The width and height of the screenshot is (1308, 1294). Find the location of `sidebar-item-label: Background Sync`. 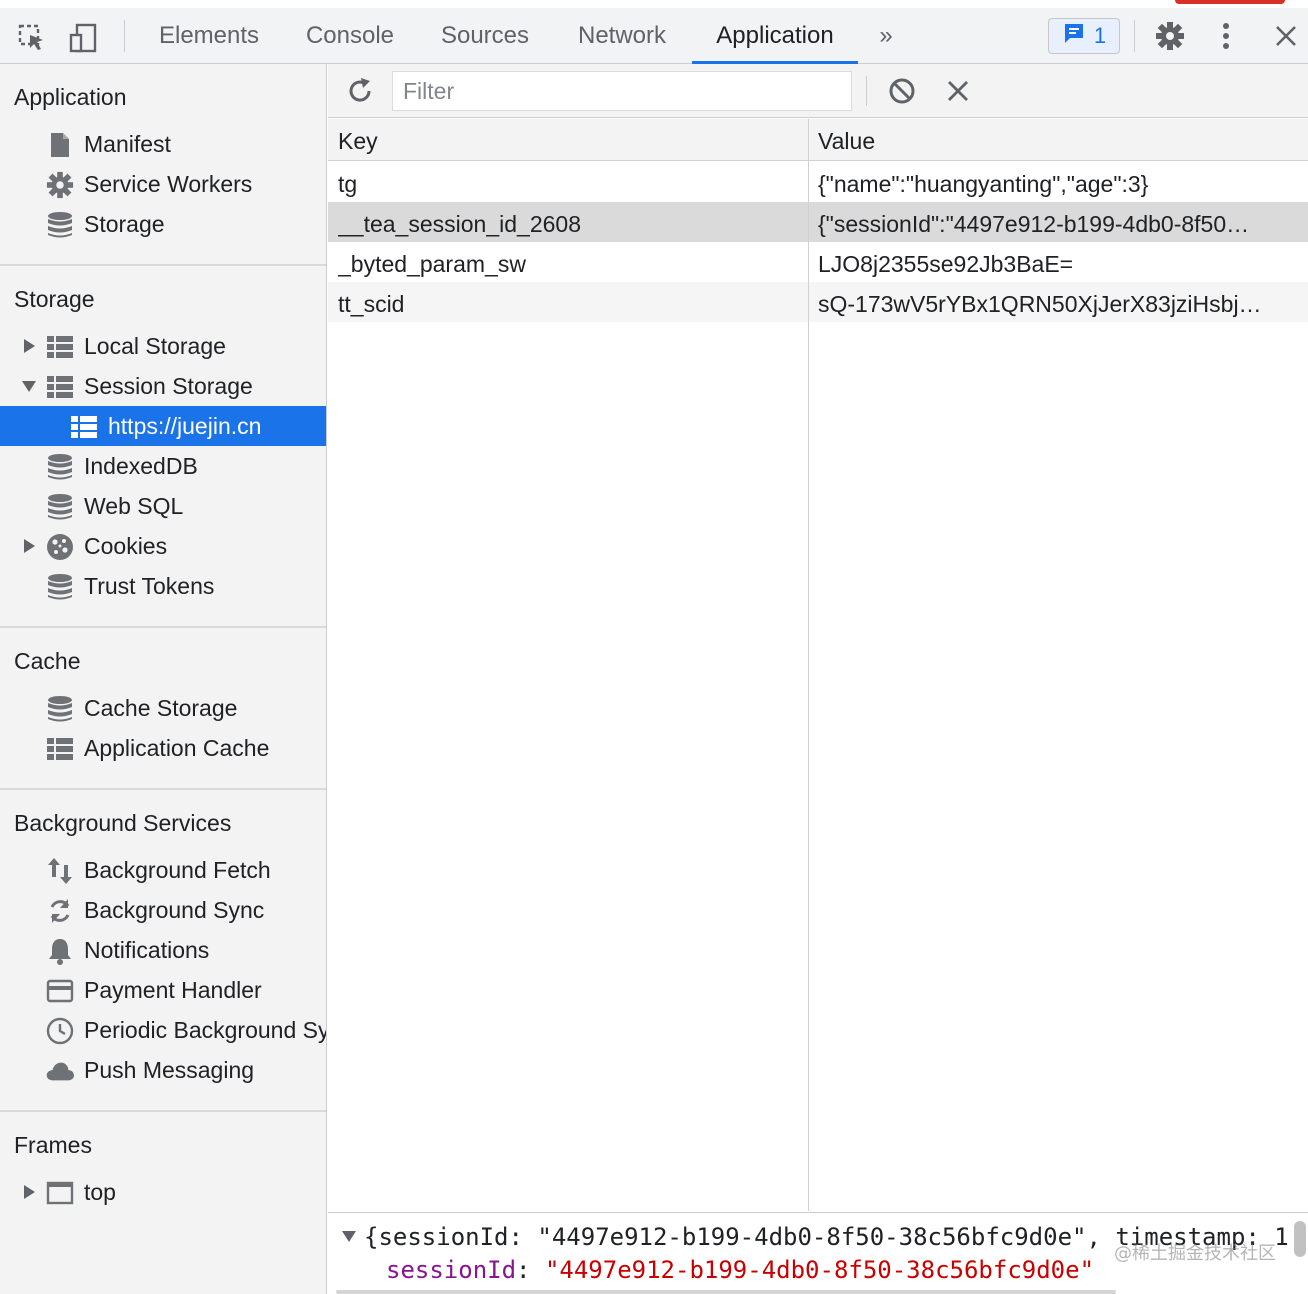

sidebar-item-label: Background Sync is located at coordinates (174, 910).